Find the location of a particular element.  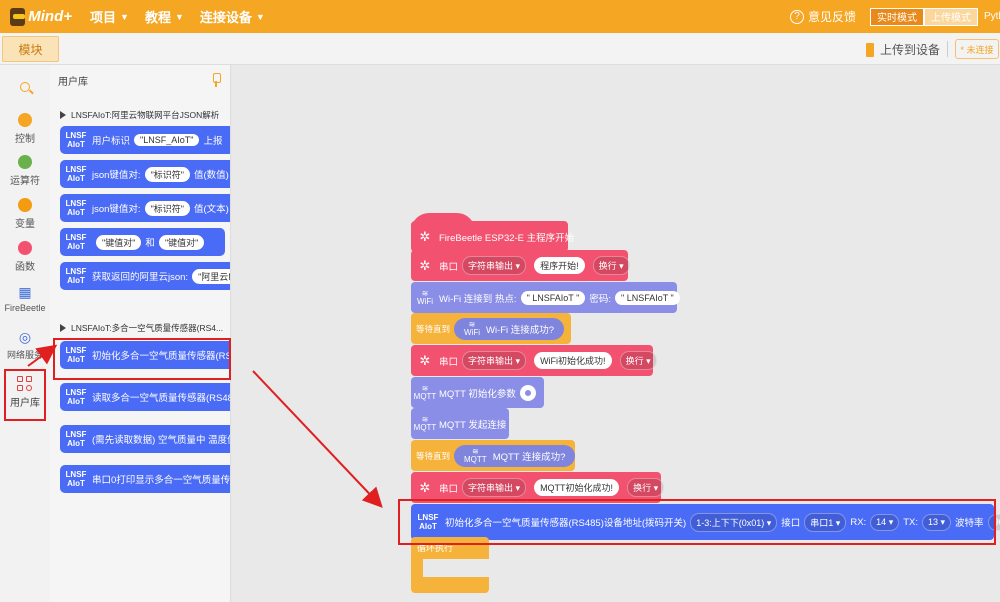

block-serial-print-1: ✲ 串口 字符串输出 ▾ 程序开始! 换行 ▾ is located at coordinates (520, 265).